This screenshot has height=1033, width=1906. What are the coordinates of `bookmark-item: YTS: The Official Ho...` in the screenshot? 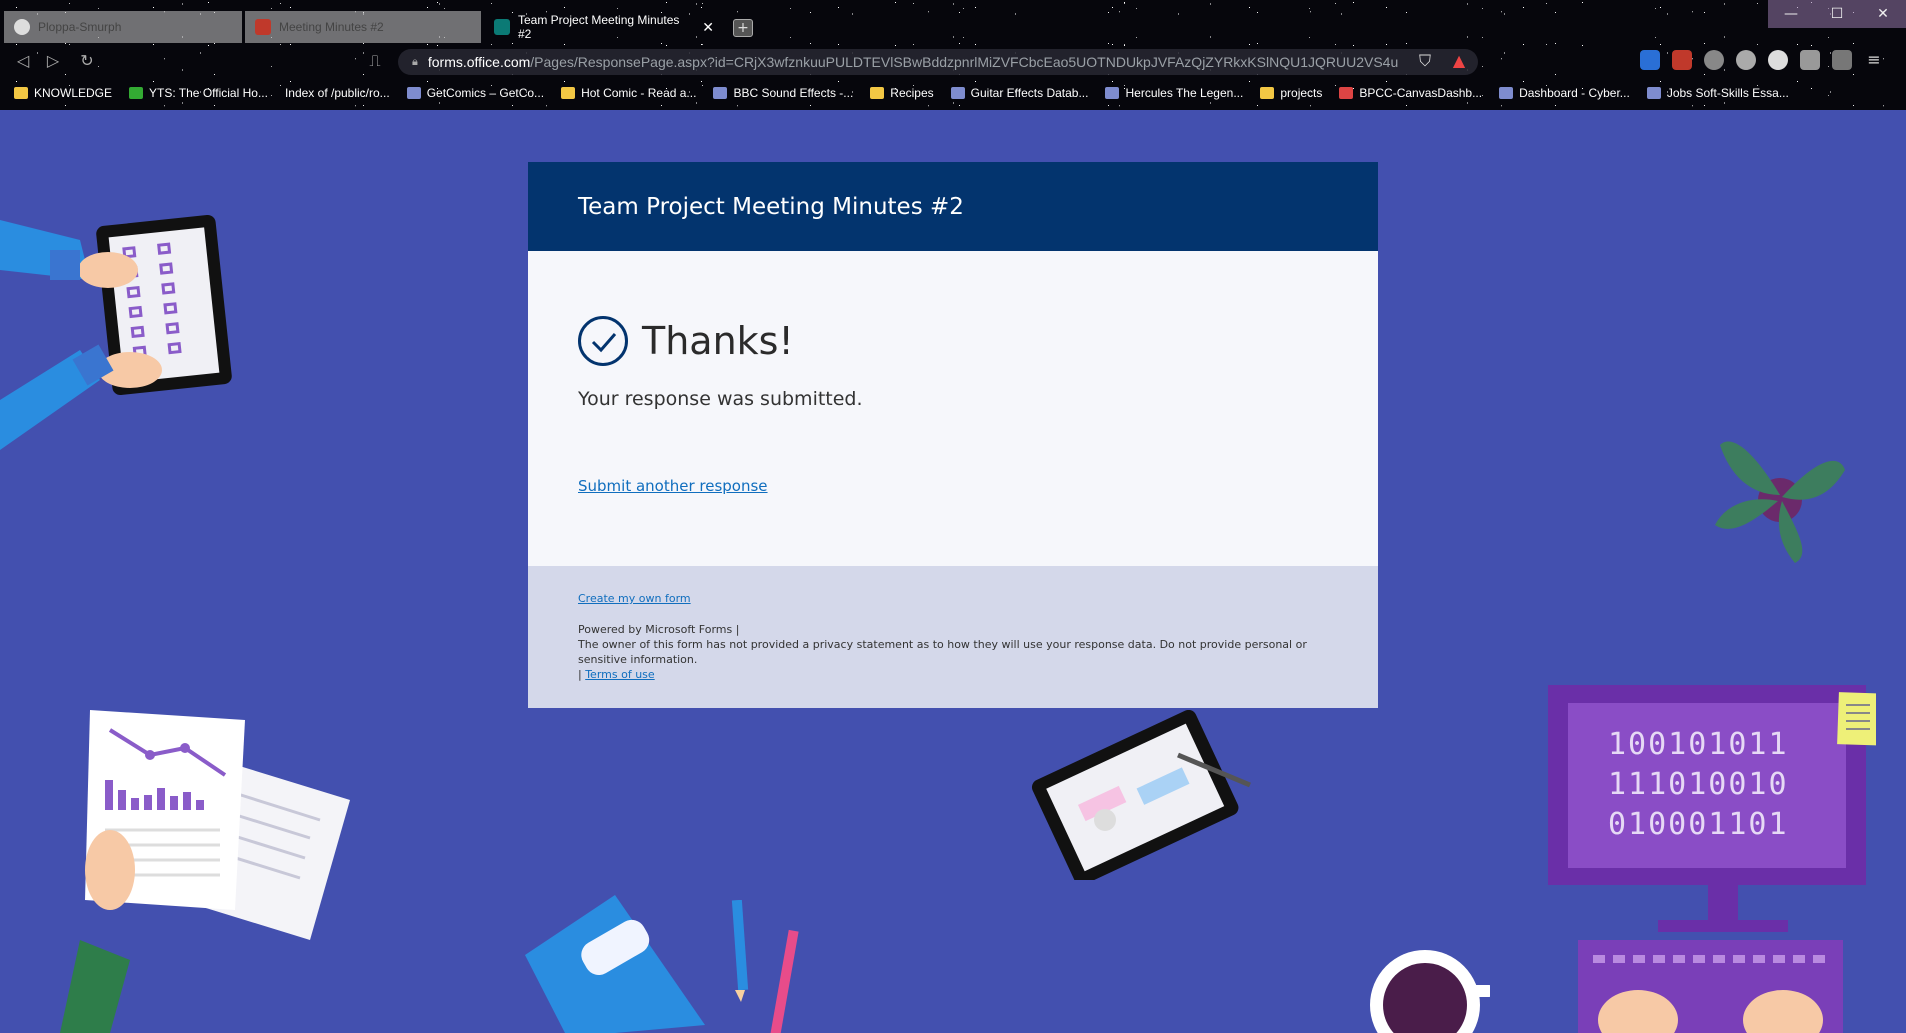 It's located at (198, 93).